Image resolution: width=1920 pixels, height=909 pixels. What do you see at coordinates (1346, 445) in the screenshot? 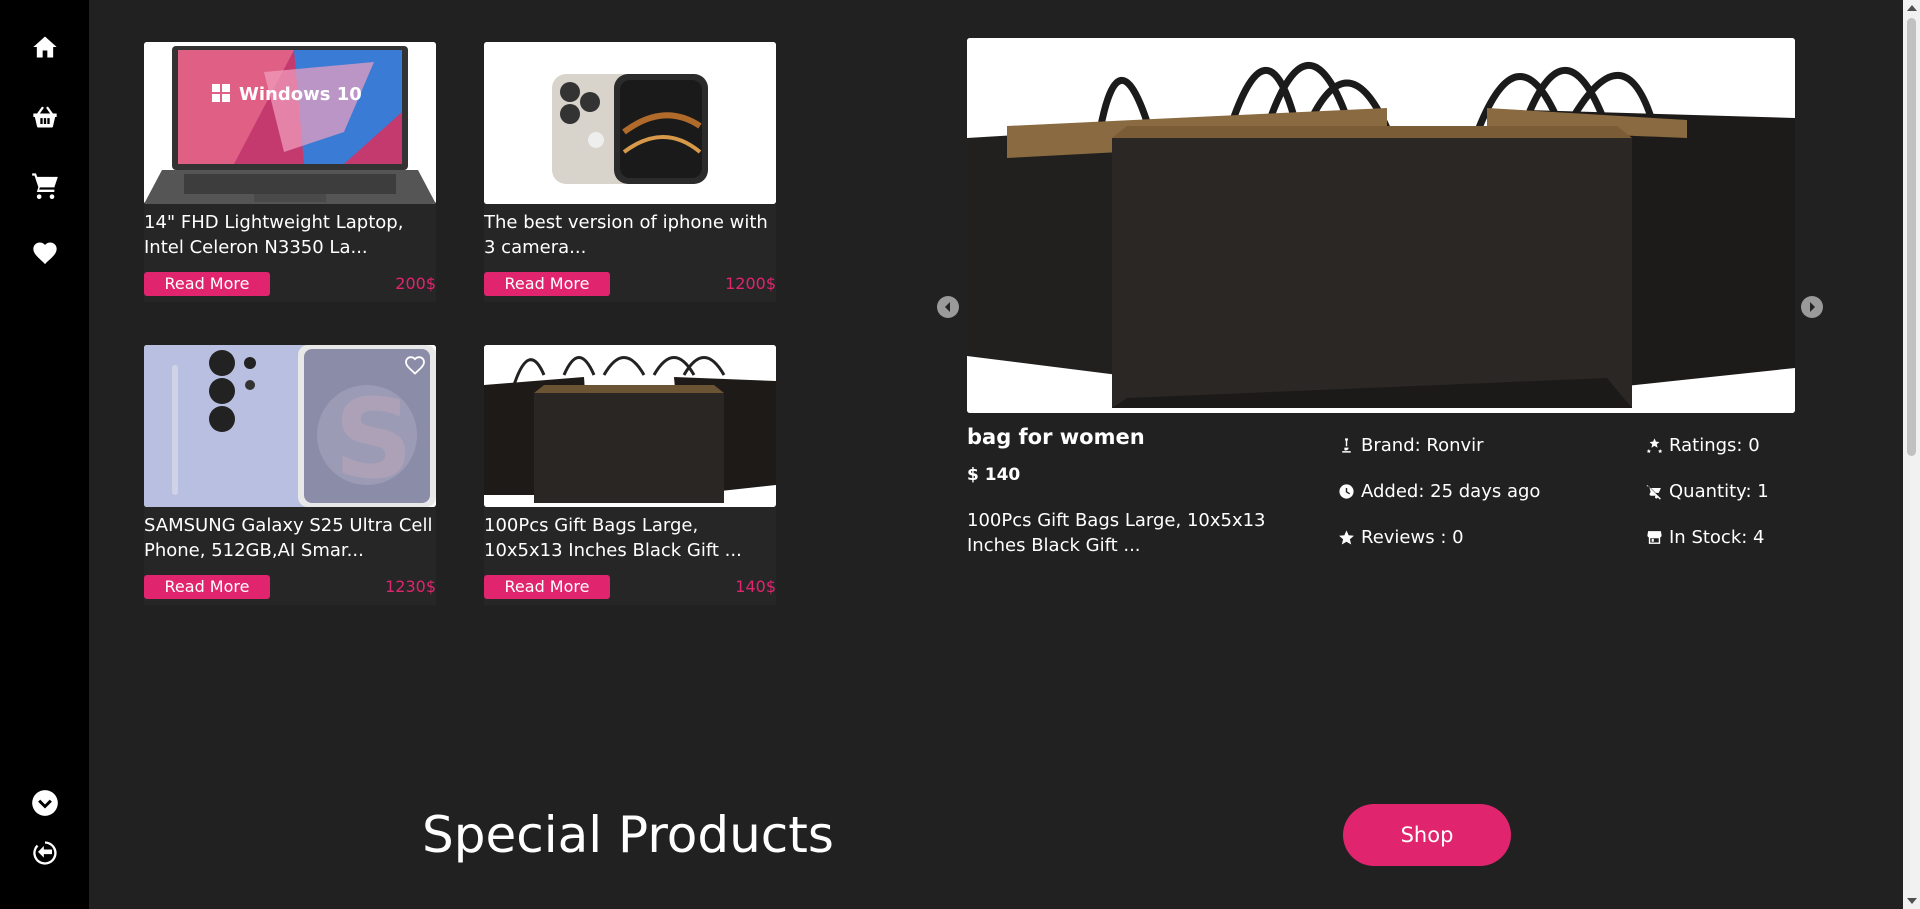
I see `microscope-icon` at bounding box center [1346, 445].